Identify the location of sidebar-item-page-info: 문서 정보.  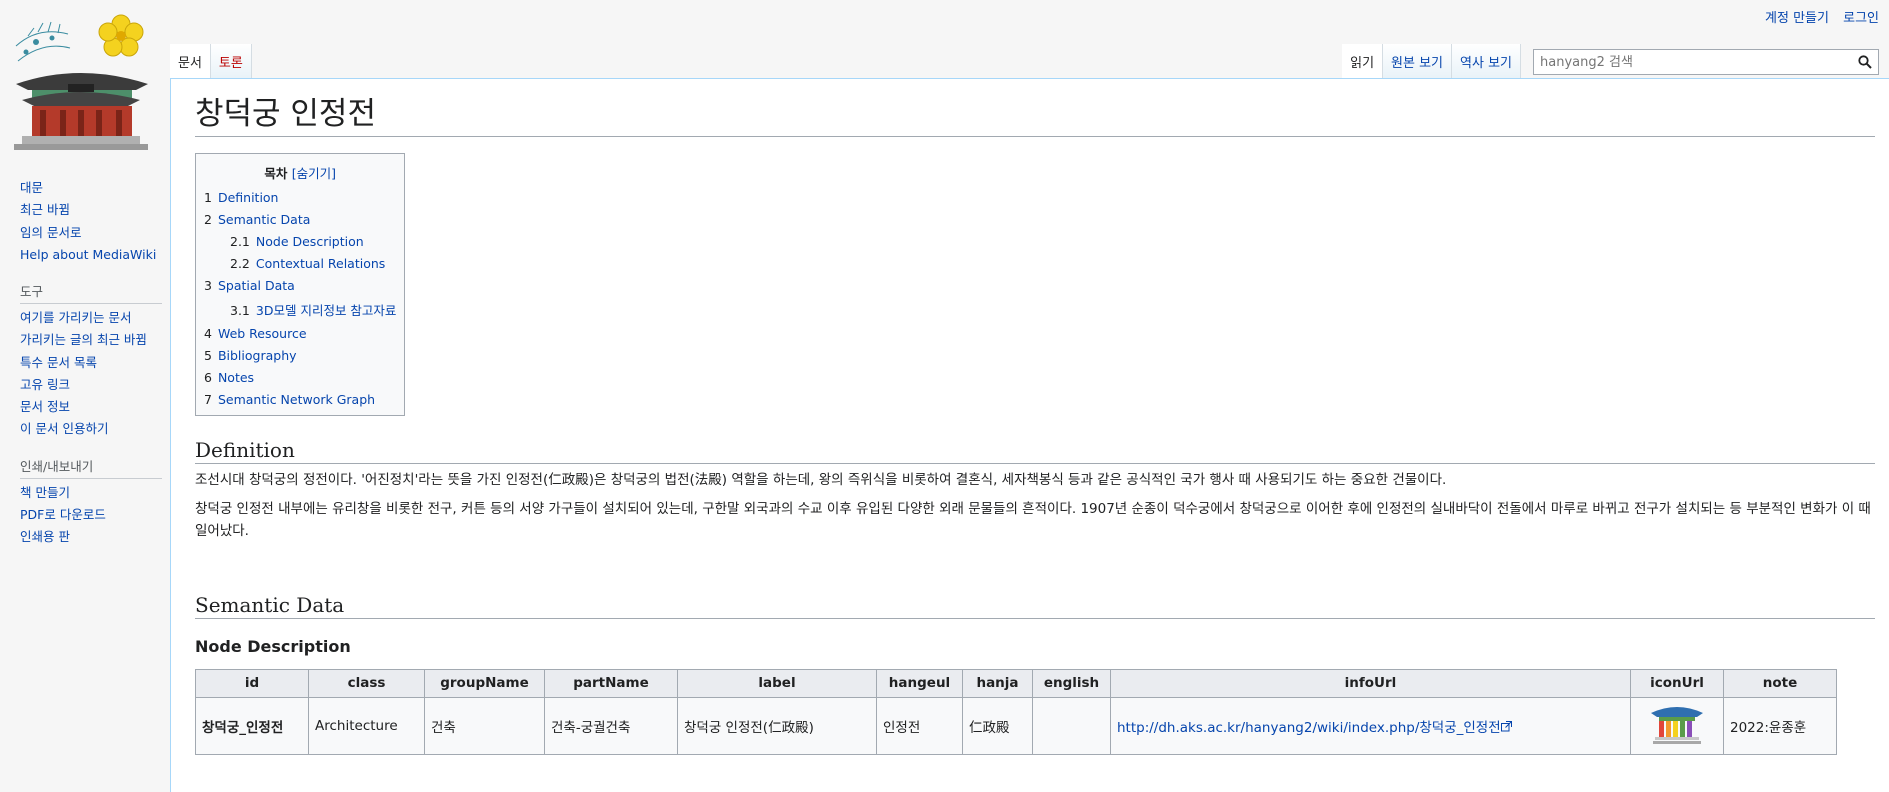
(91, 407).